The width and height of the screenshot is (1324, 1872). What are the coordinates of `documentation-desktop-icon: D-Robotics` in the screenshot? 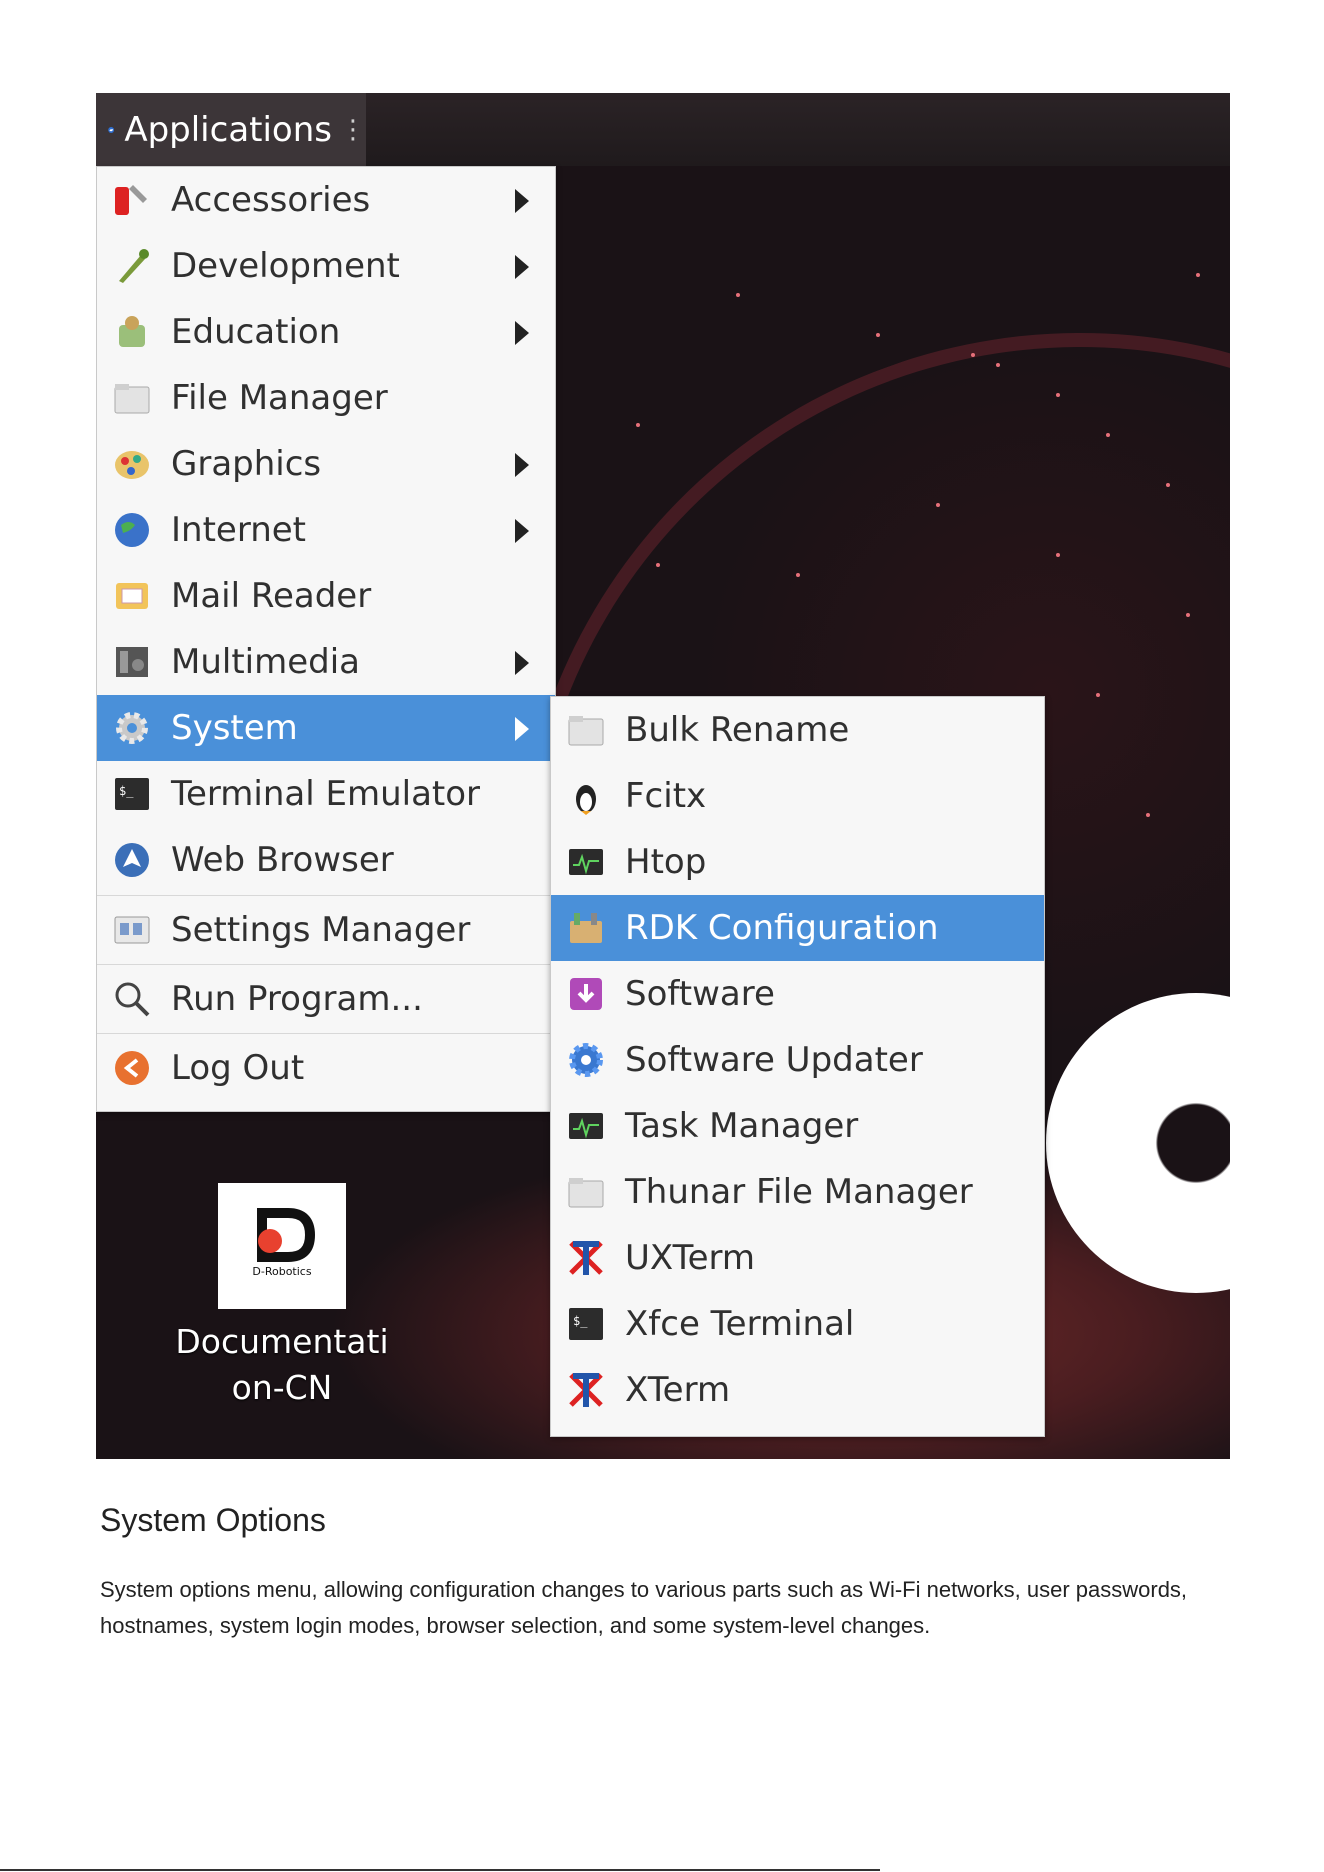 It's located at (282, 1246).